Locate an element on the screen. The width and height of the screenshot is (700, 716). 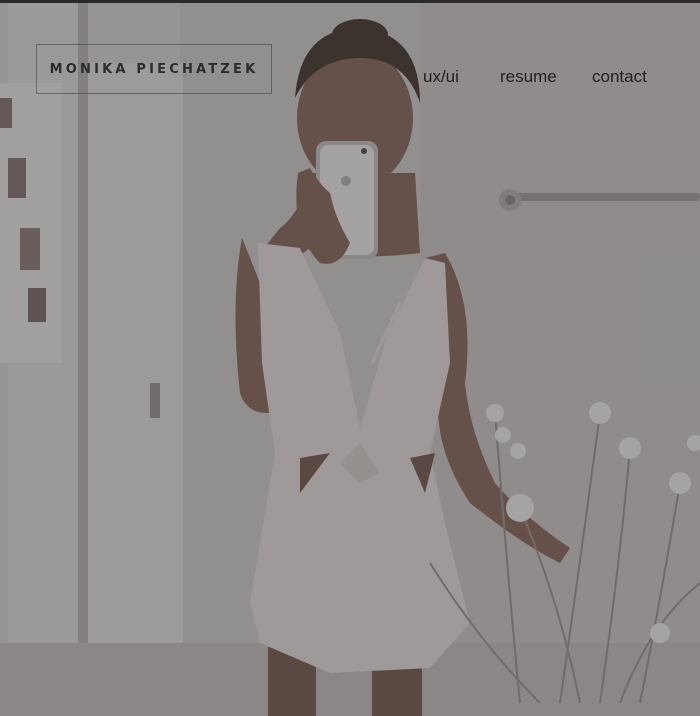
nav-link-ux-ui: ux/ui is located at coordinates (441, 77).